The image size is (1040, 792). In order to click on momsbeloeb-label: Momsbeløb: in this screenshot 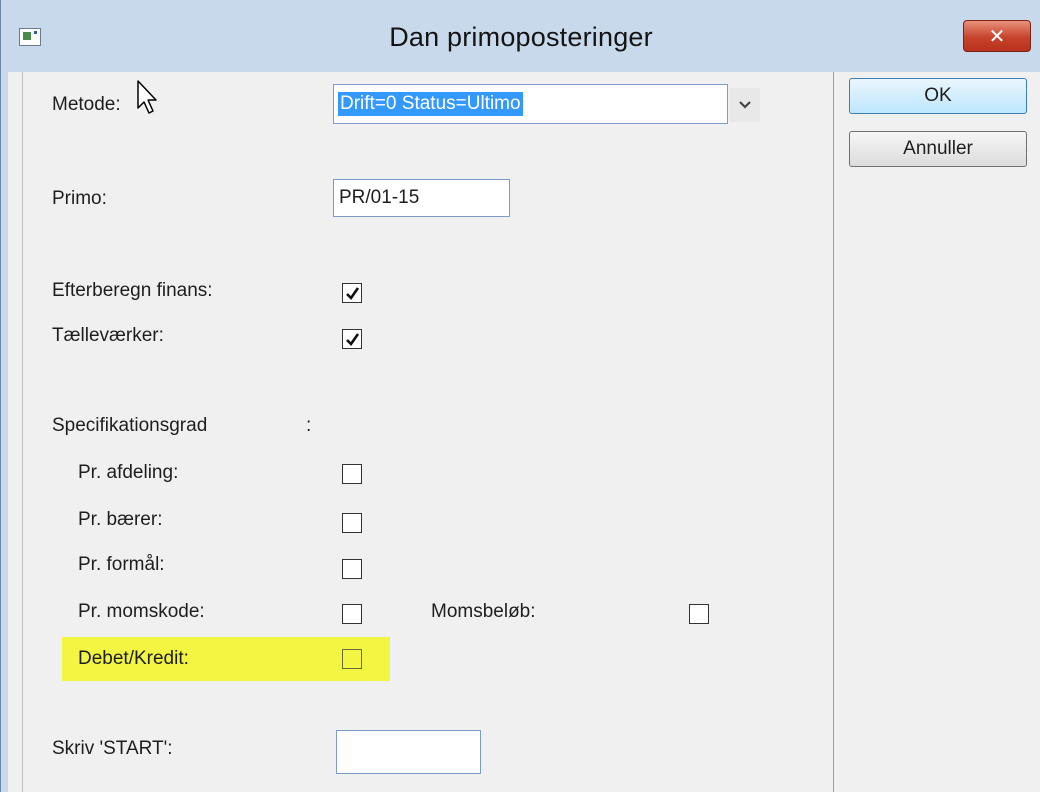, I will do `click(483, 611)`.